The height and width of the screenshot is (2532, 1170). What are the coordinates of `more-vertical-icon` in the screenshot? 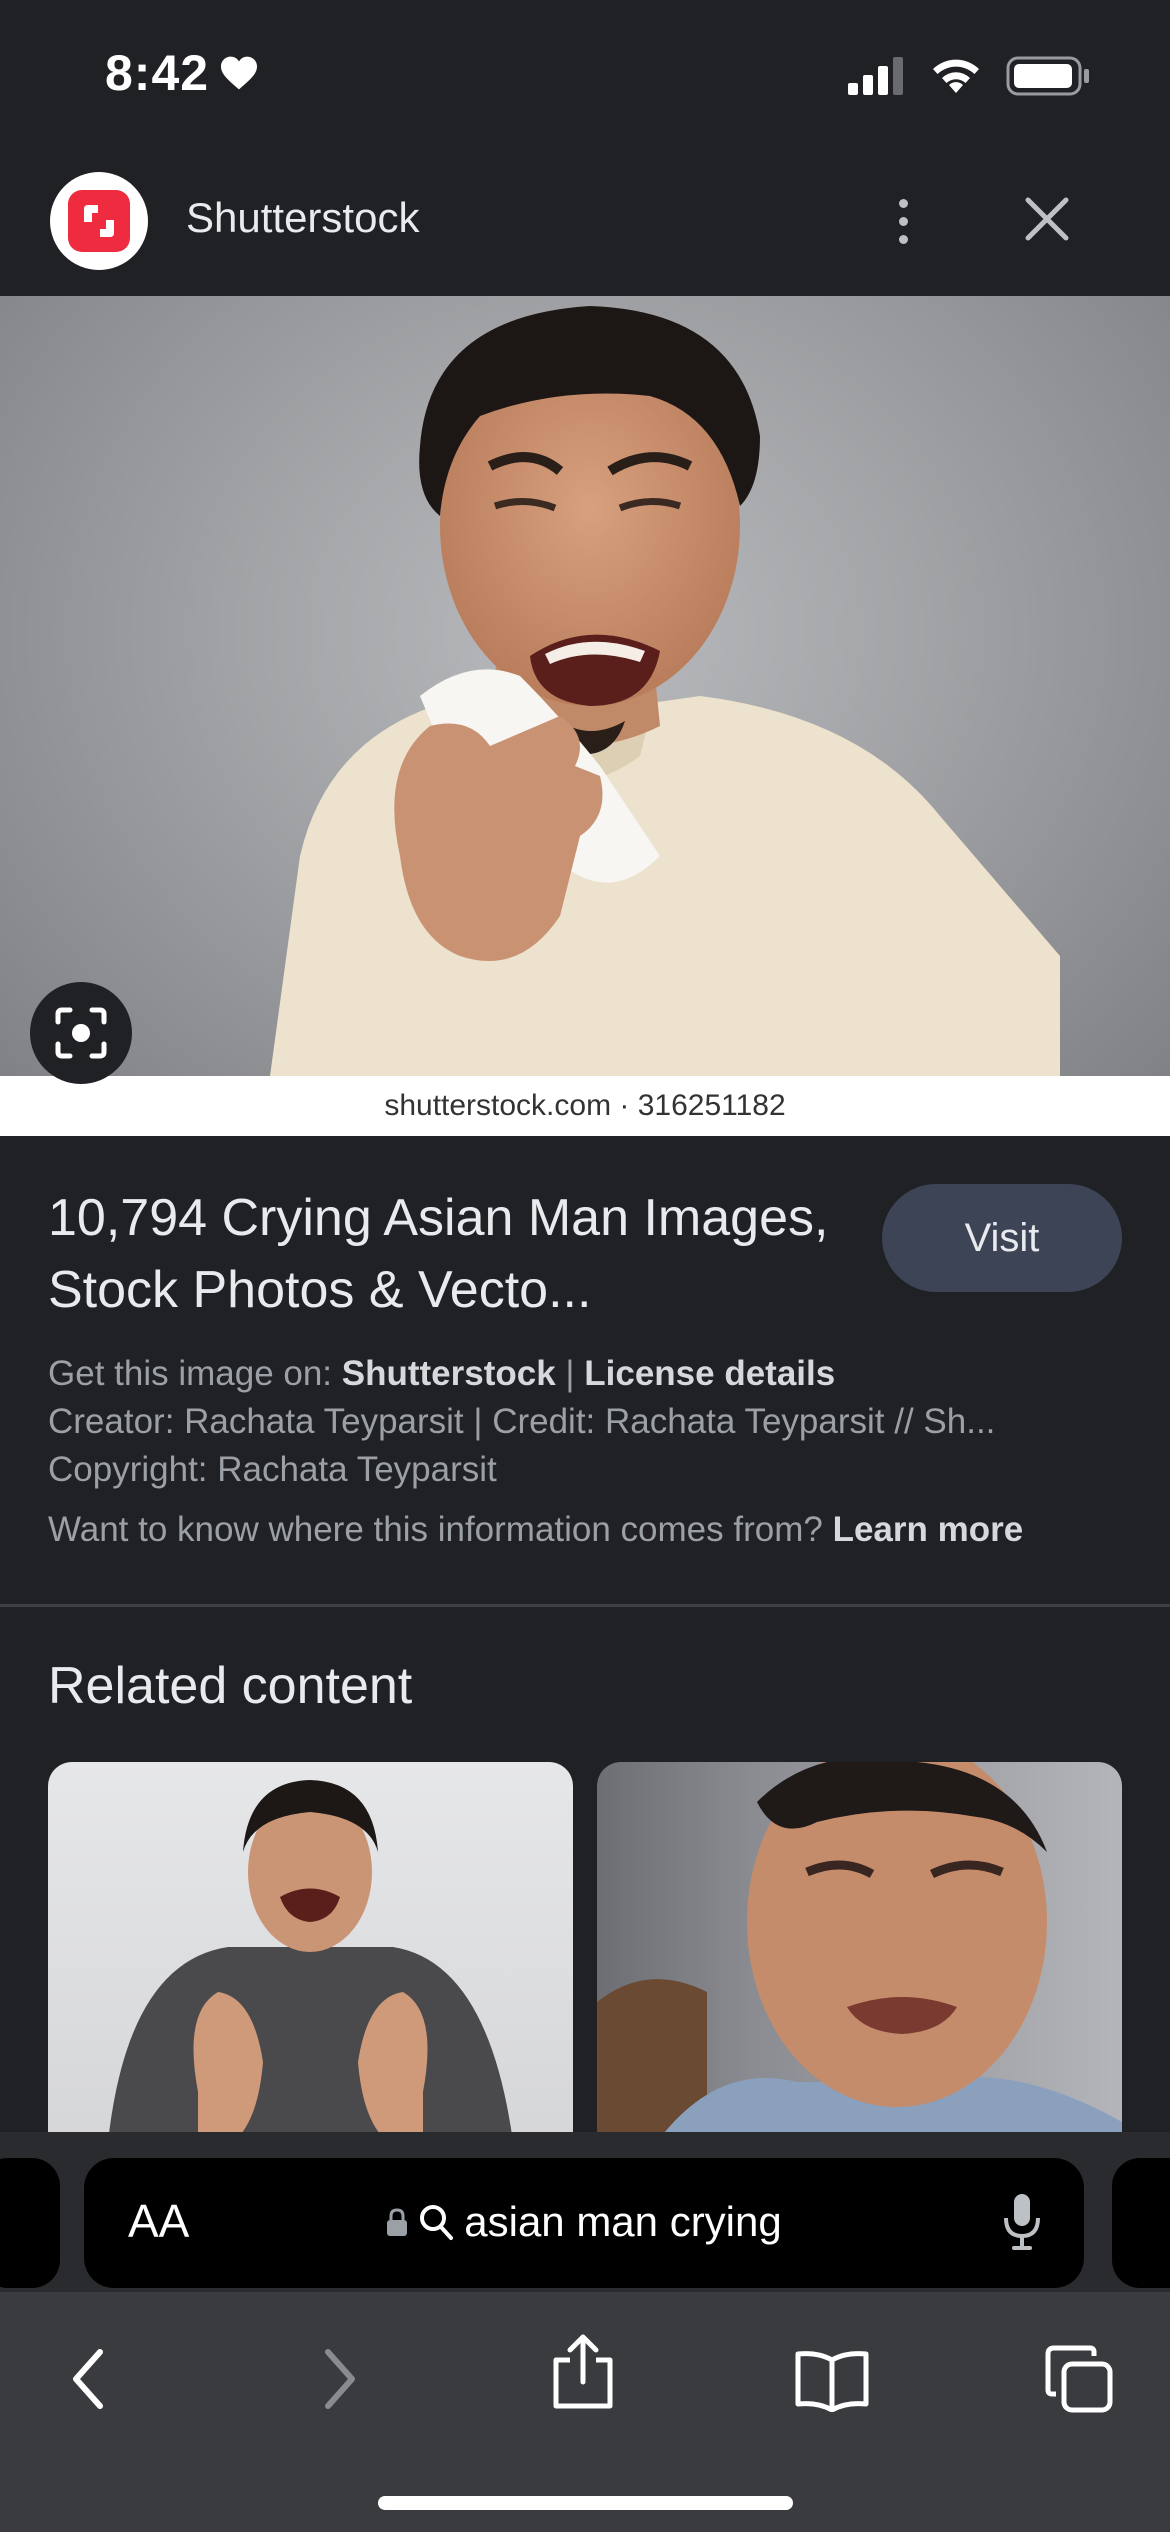 It's located at (903, 203).